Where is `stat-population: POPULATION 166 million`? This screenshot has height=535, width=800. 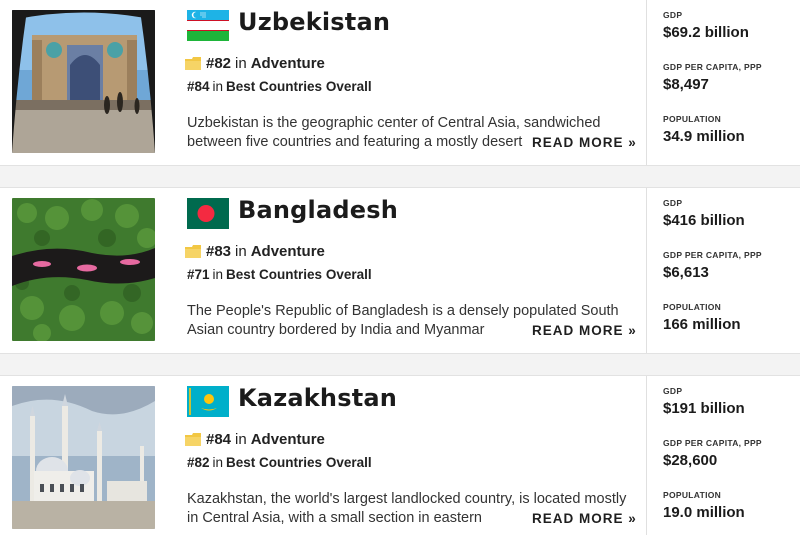 stat-population: POPULATION 166 million is located at coordinates (730, 328).